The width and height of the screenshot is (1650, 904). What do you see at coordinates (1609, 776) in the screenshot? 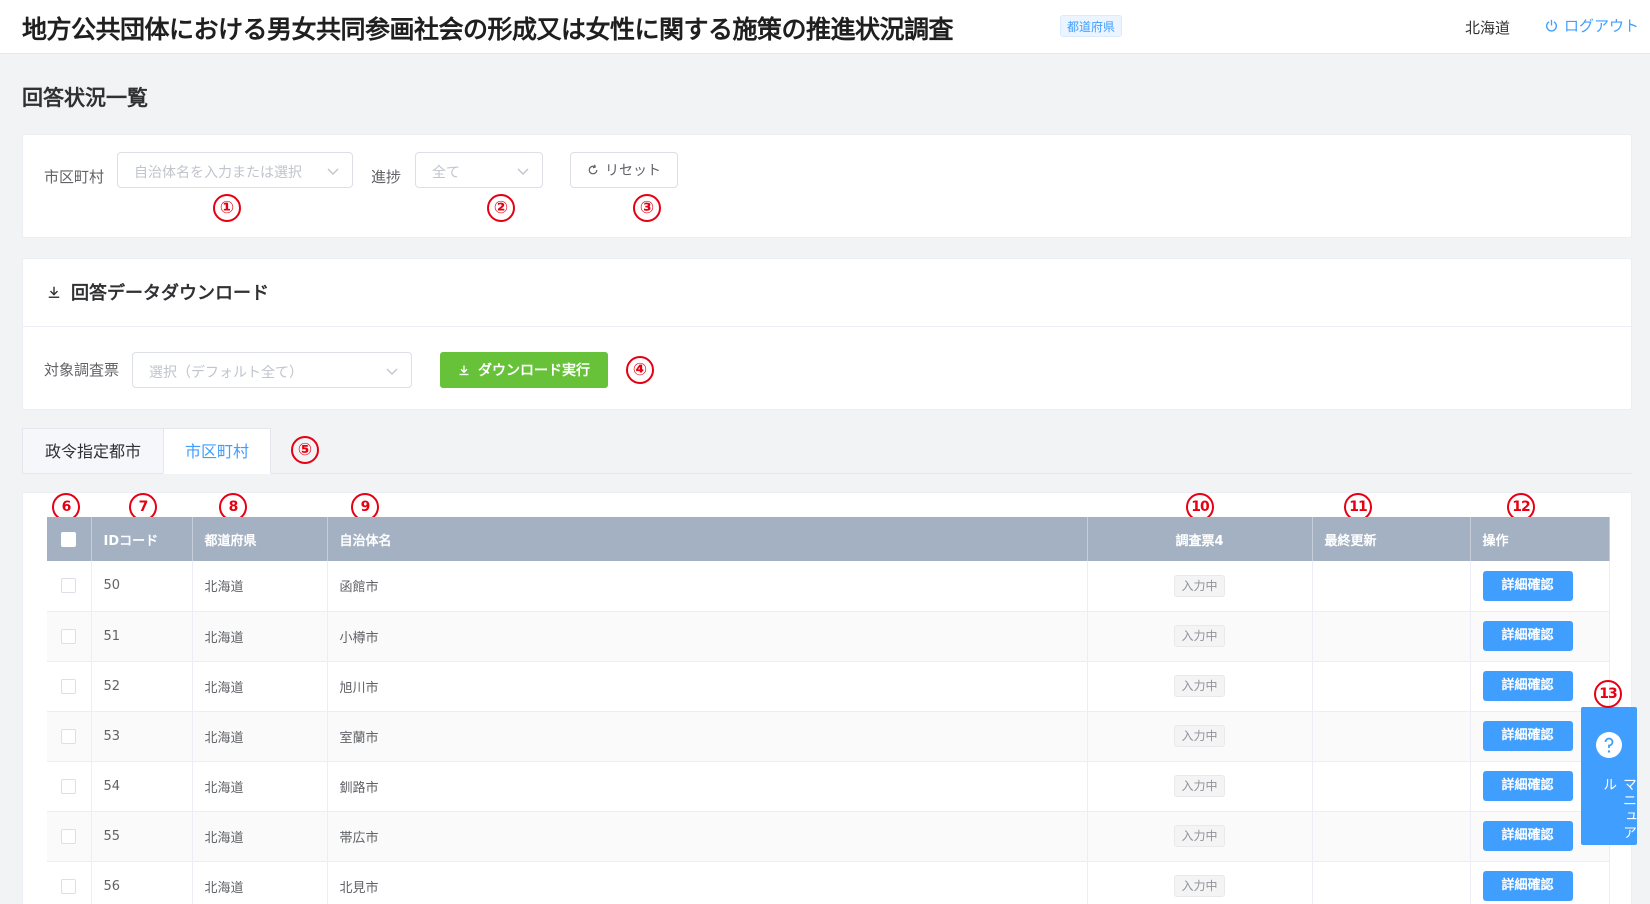
I see `manual-button: マニュアル` at bounding box center [1609, 776].